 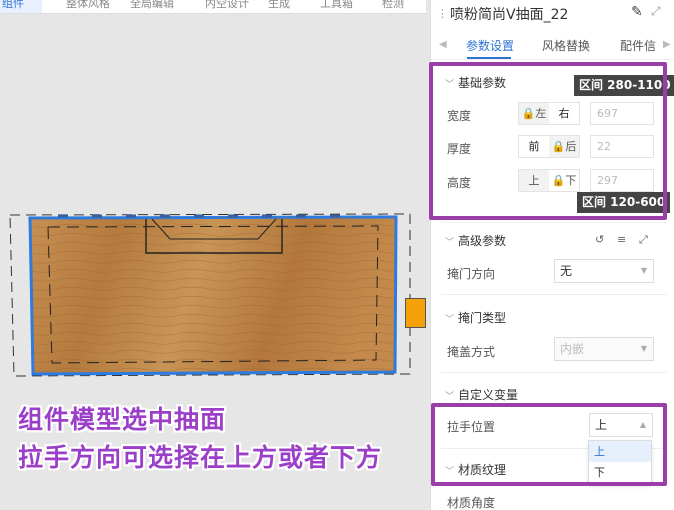 What do you see at coordinates (152, 5) in the screenshot?
I see `menu-item-global-edit: 全局编辑` at bounding box center [152, 5].